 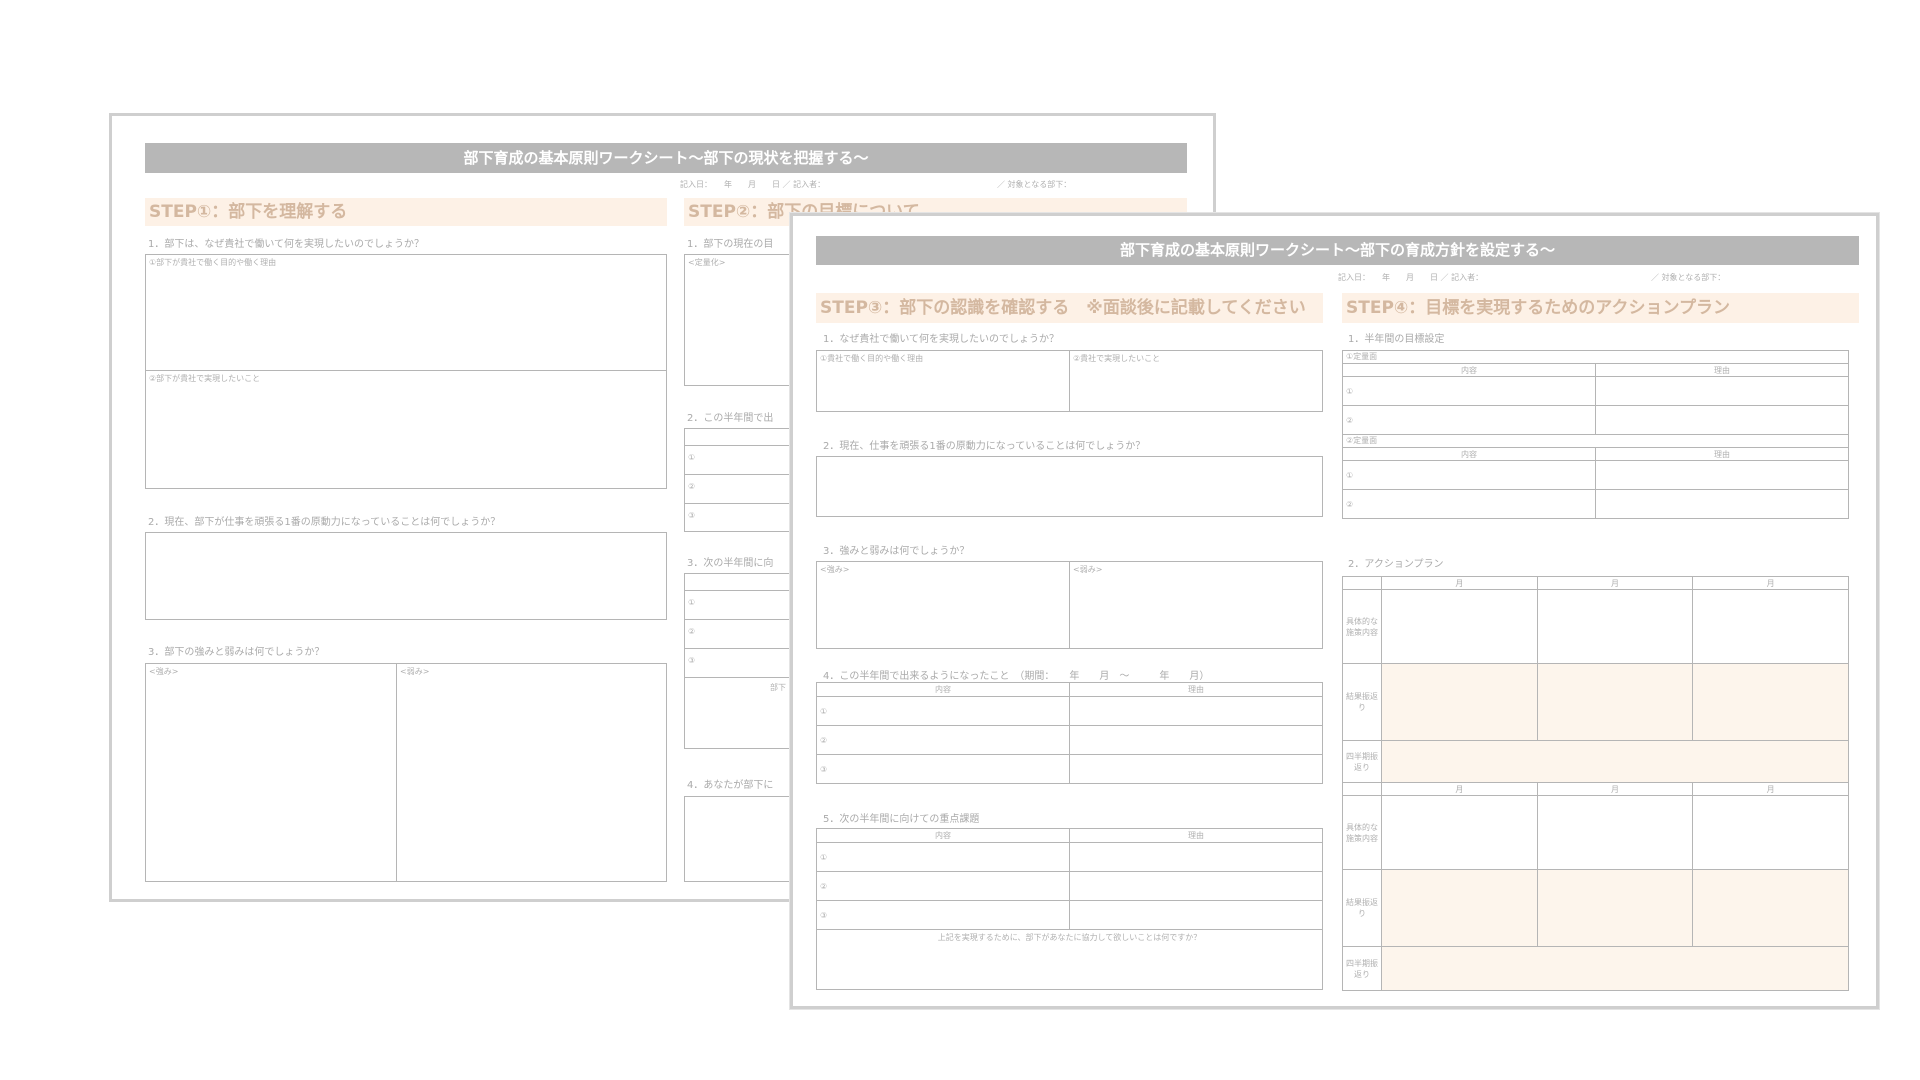 What do you see at coordinates (941, 339) in the screenshot?
I see `step3-question-1: 1．なぜ貴社で働いて何を実現したいのでしょうか？` at bounding box center [941, 339].